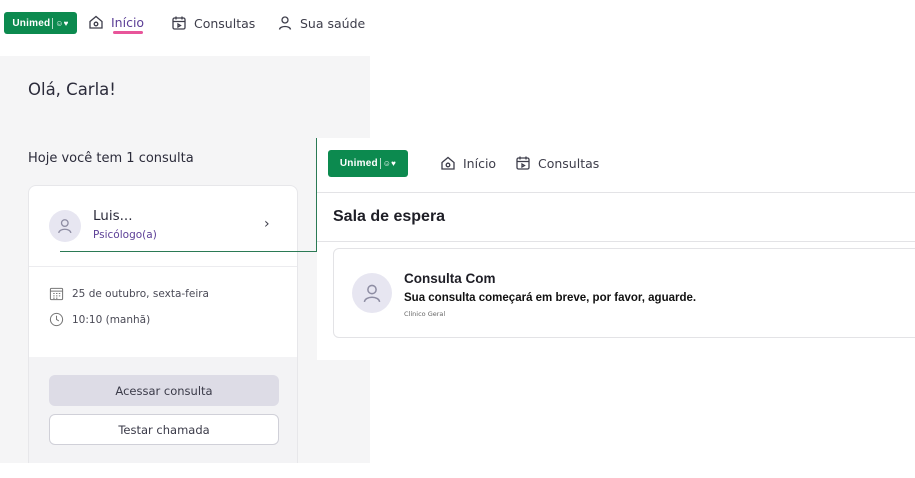 This screenshot has height=478, width=915. I want to click on clock-icon, so click(56, 319).